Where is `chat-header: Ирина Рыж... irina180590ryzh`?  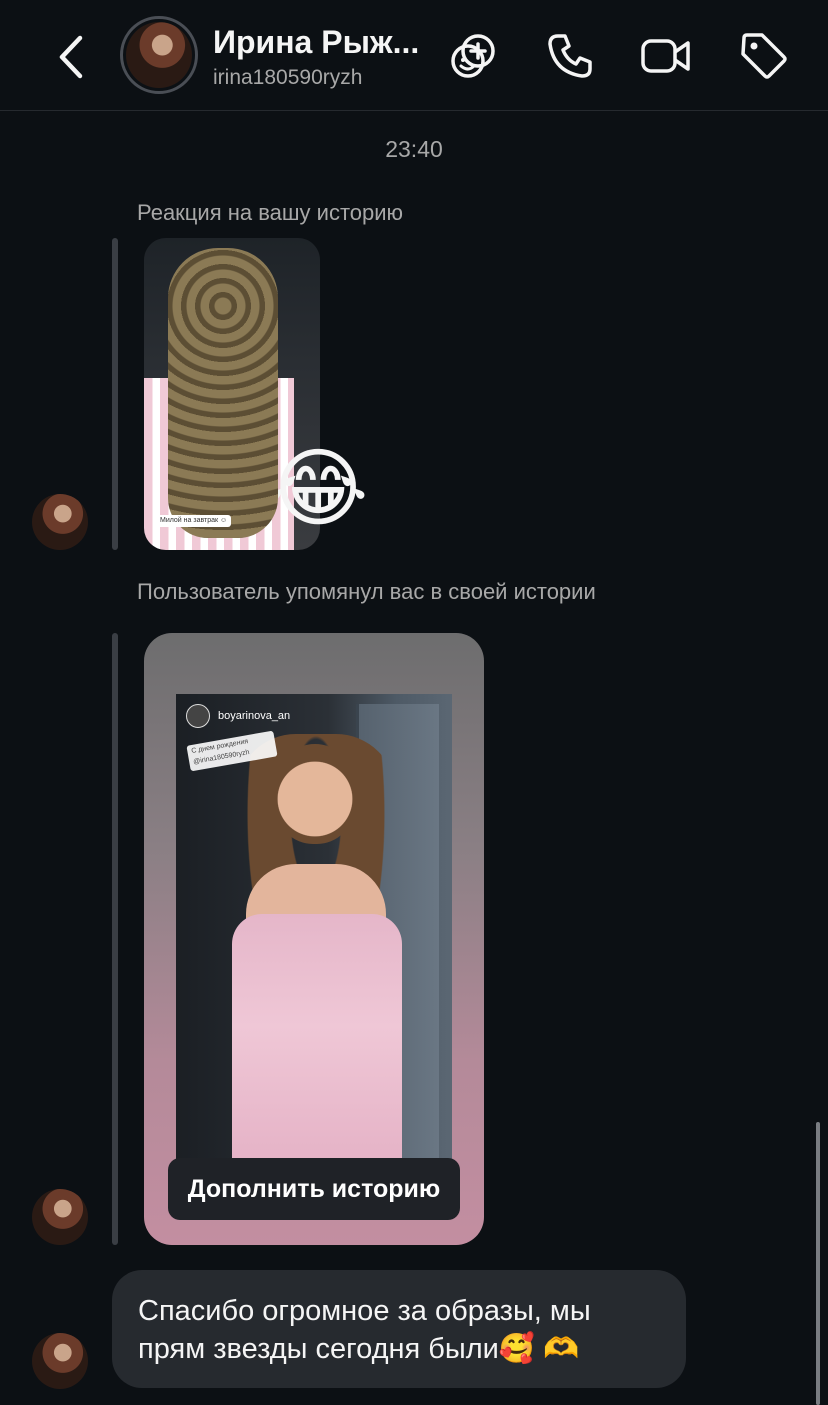
chat-header: Ирина Рыж... irina180590ryzh is located at coordinates (414, 55).